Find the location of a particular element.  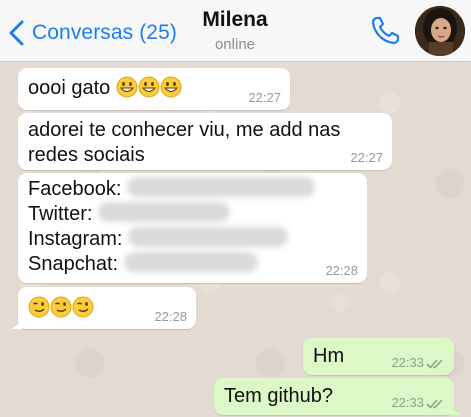

message-bubble-incoming: oooi gato 22:27 is located at coordinates (154, 89).